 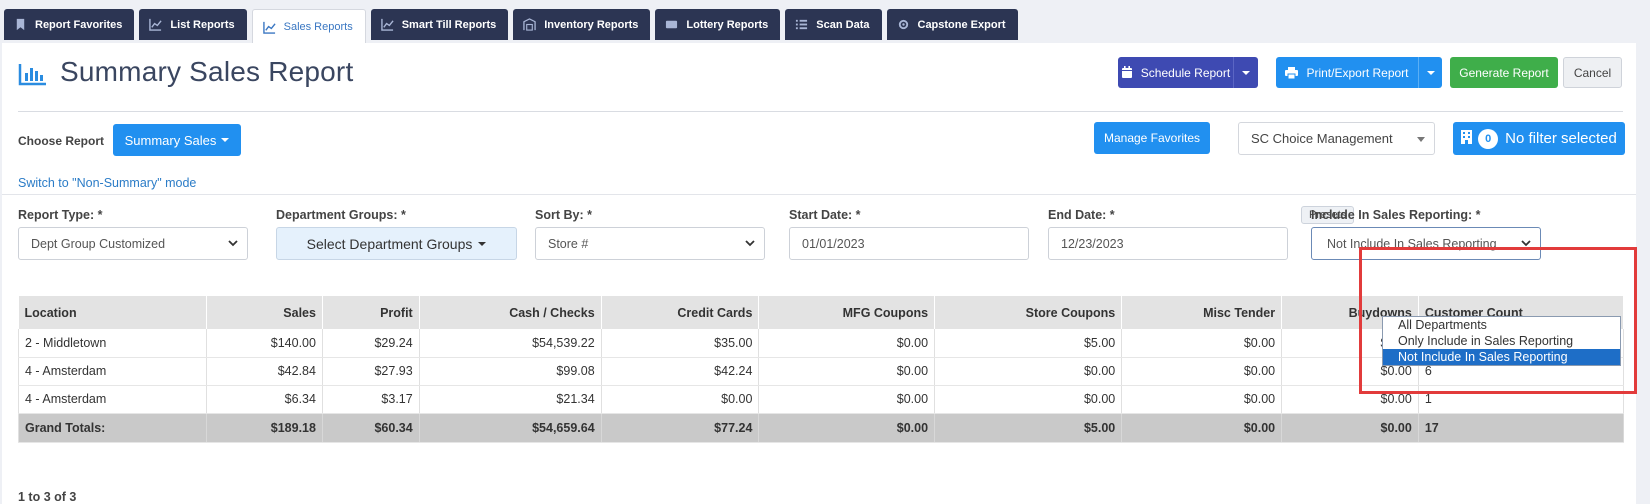 What do you see at coordinates (113, 312) in the screenshot?
I see `column-header: Location` at bounding box center [113, 312].